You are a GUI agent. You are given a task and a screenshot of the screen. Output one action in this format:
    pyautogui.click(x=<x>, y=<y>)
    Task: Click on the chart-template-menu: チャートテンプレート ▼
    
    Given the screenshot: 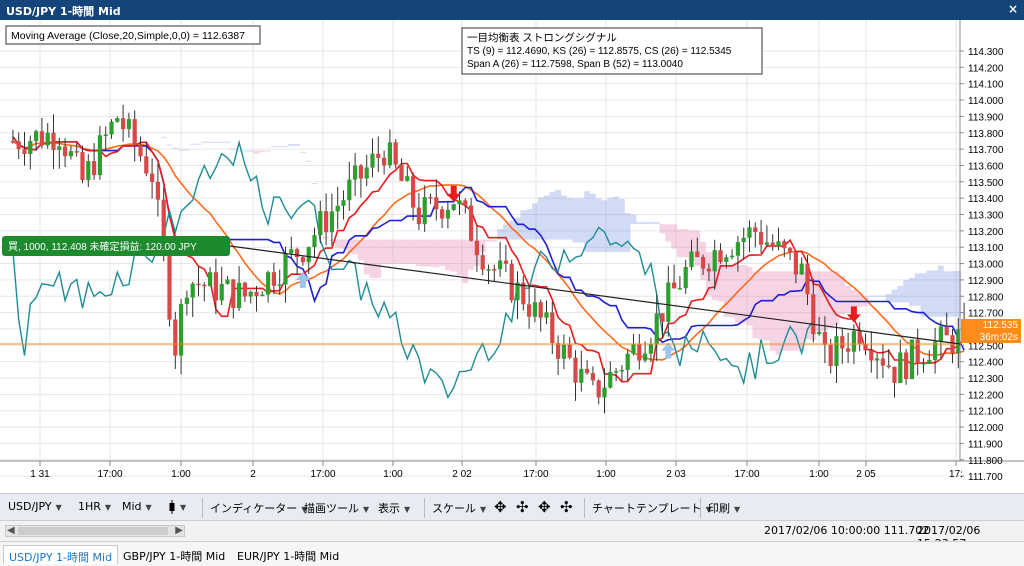 What is the action you would take?
    pyautogui.click(x=652, y=508)
    